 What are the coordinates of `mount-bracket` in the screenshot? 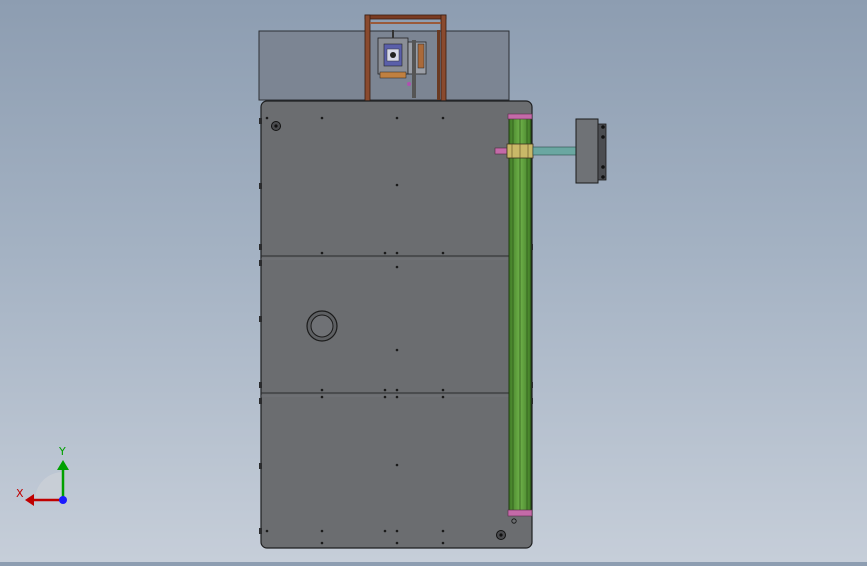 It's located at (591, 151).